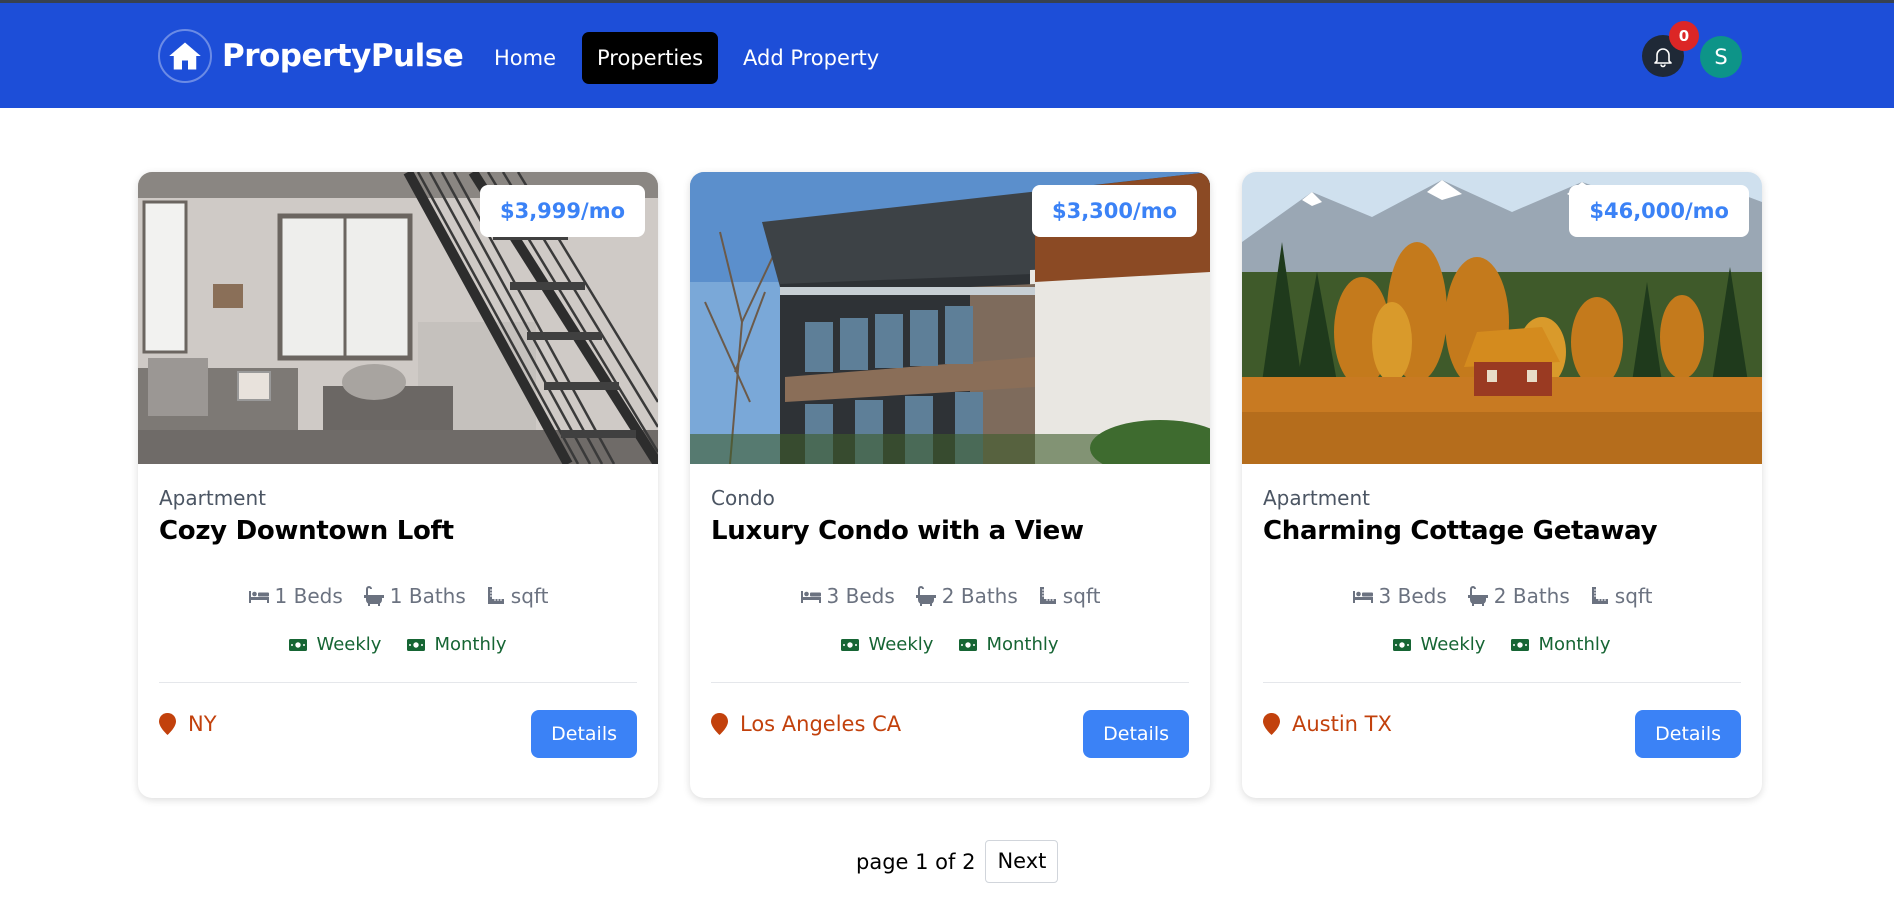  I want to click on nav-properties: Properties, so click(650, 58).